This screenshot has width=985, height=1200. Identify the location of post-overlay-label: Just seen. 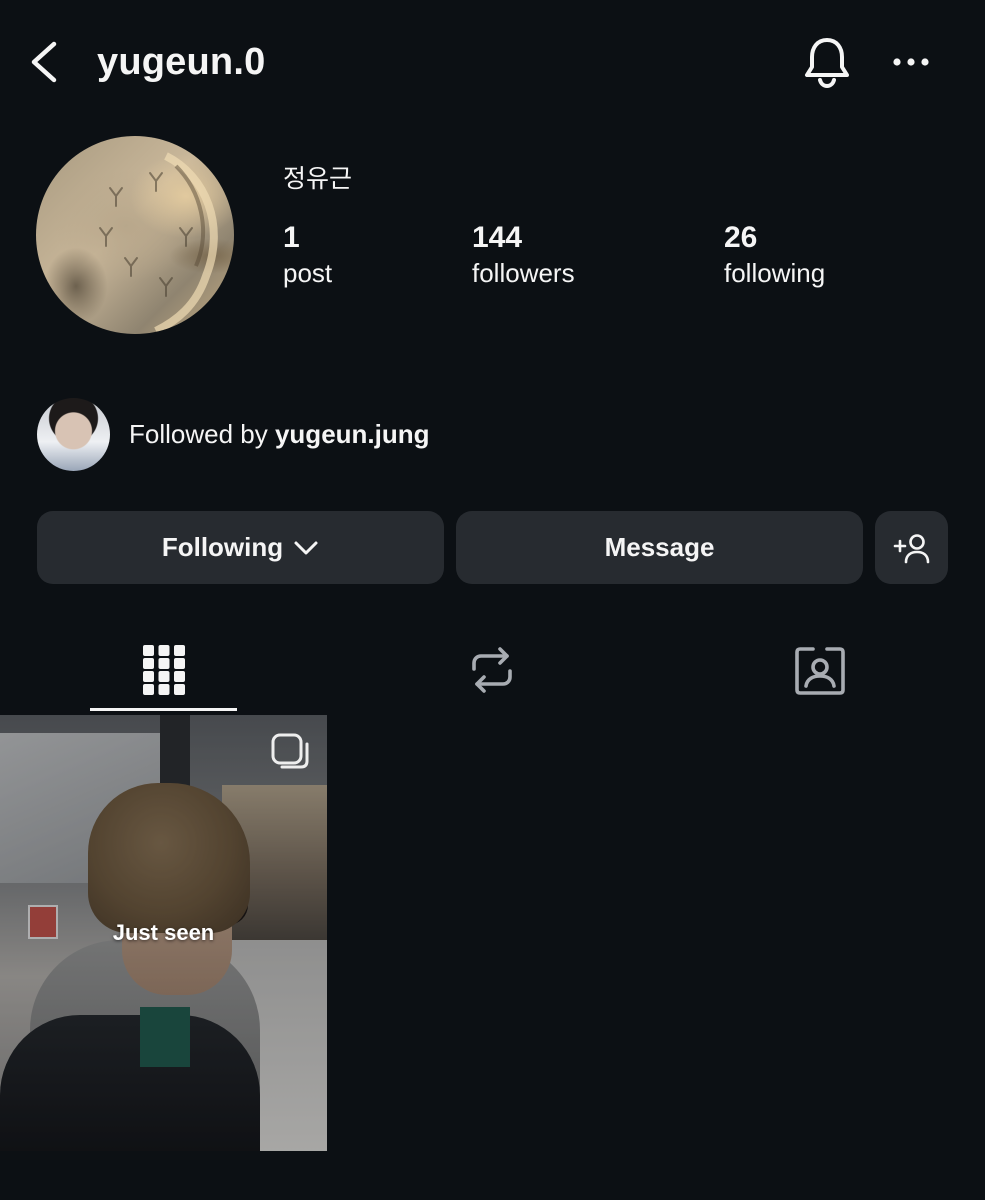
(163, 932).